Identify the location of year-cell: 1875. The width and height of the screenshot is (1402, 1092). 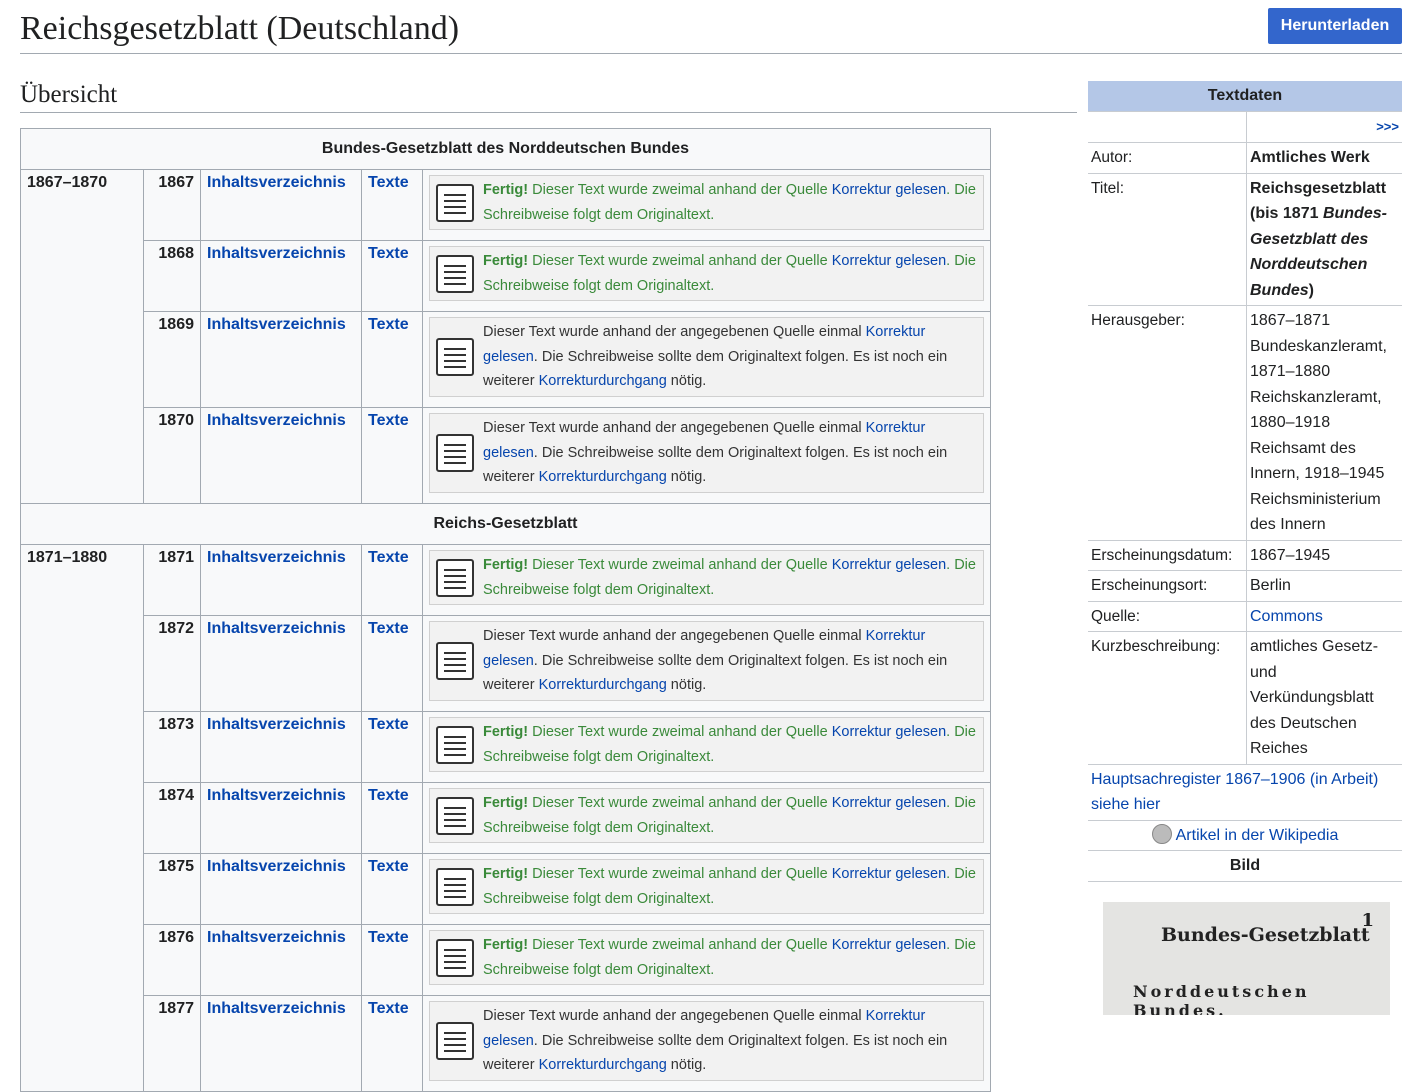
(172, 889).